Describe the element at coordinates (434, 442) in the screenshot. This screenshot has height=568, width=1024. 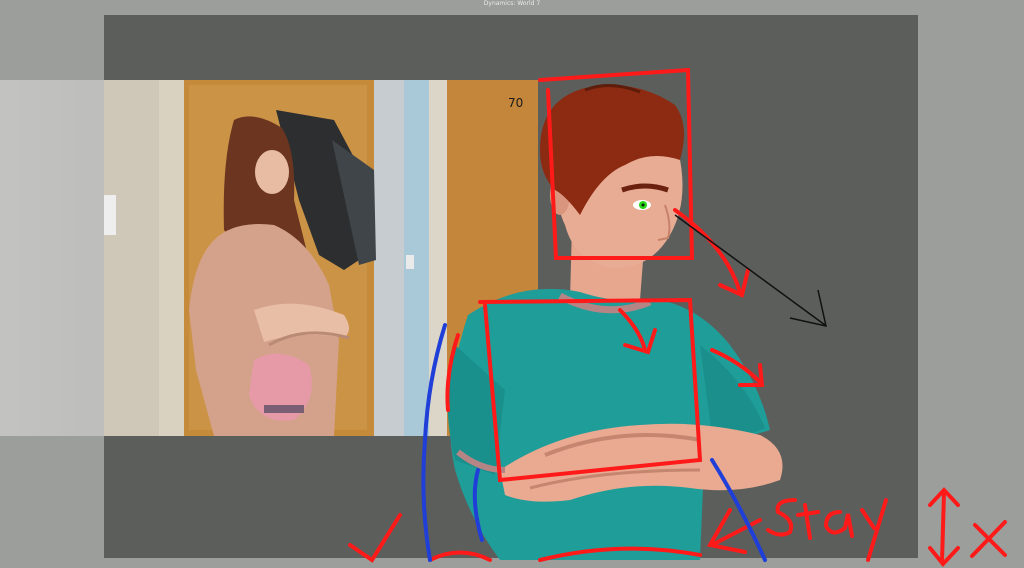
I see `blue-spine-line` at that location.